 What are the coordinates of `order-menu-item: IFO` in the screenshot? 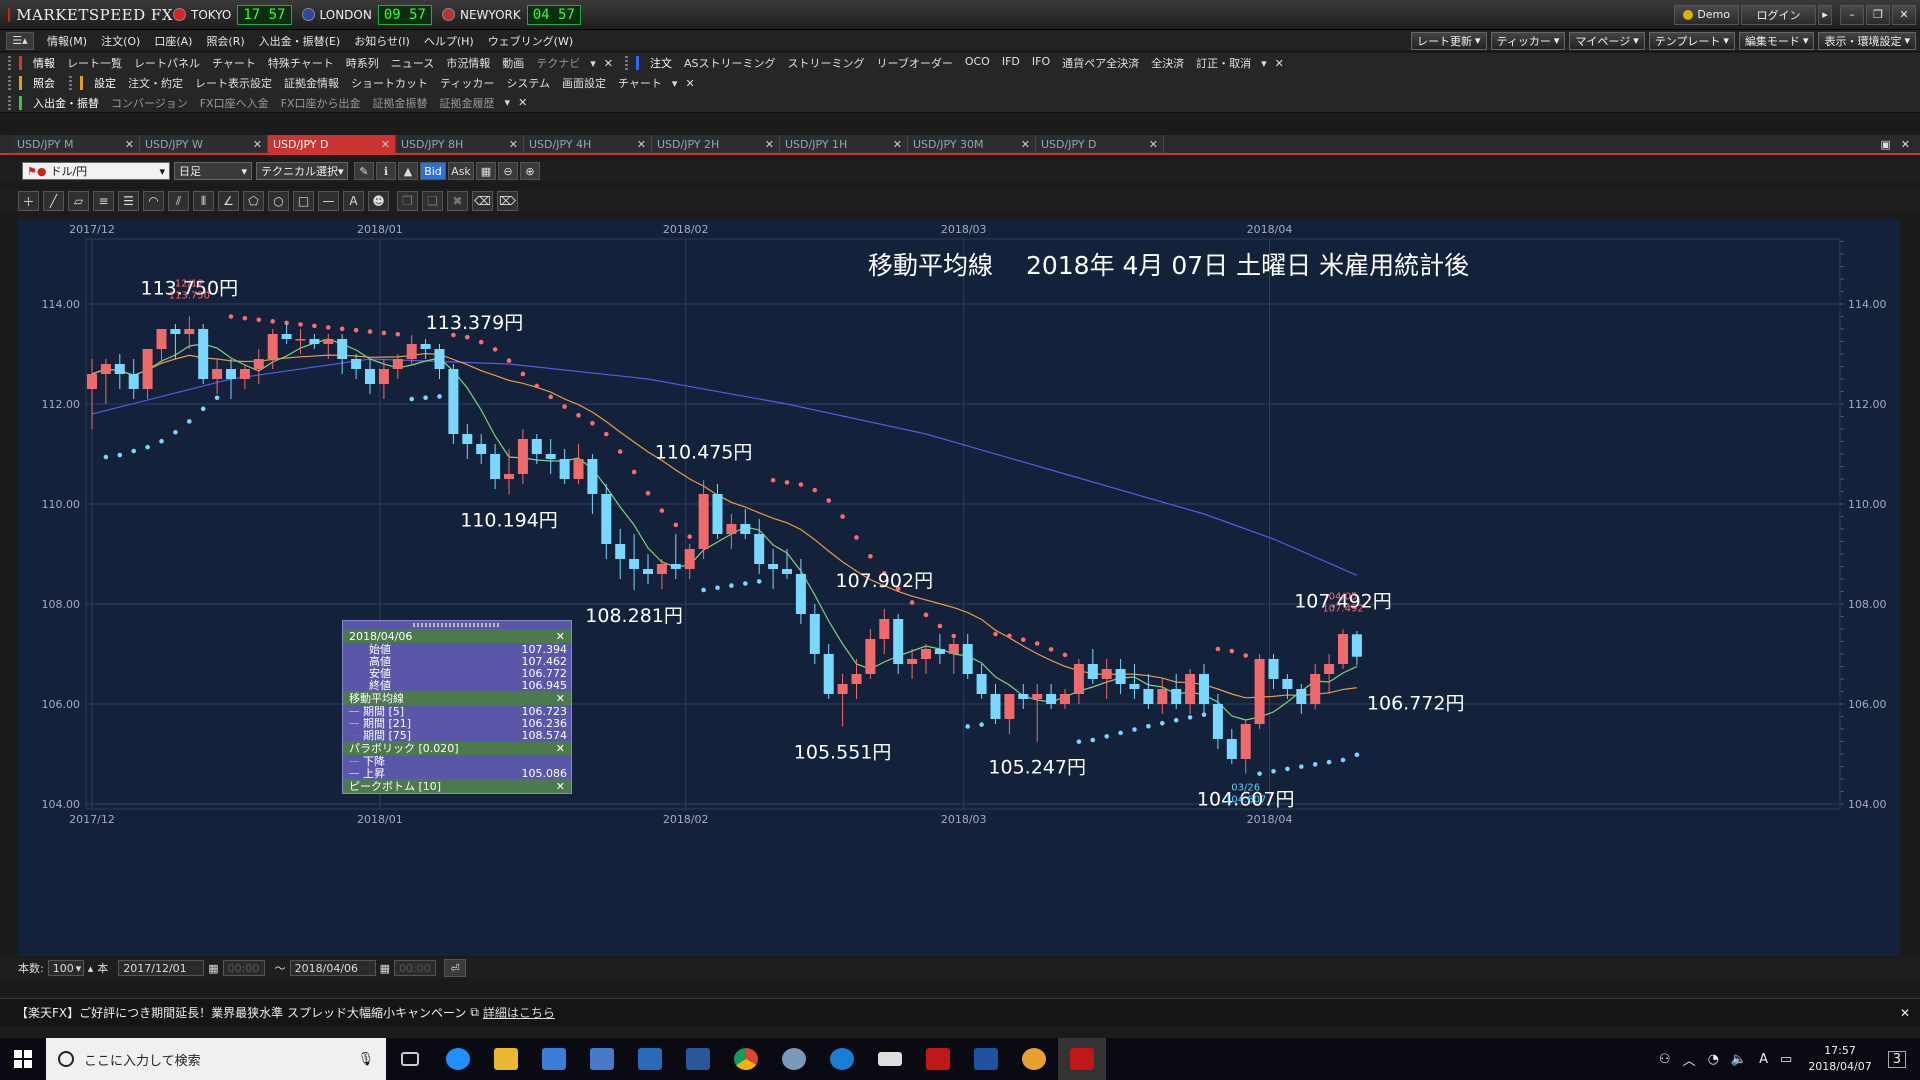 It's located at (1041, 63).